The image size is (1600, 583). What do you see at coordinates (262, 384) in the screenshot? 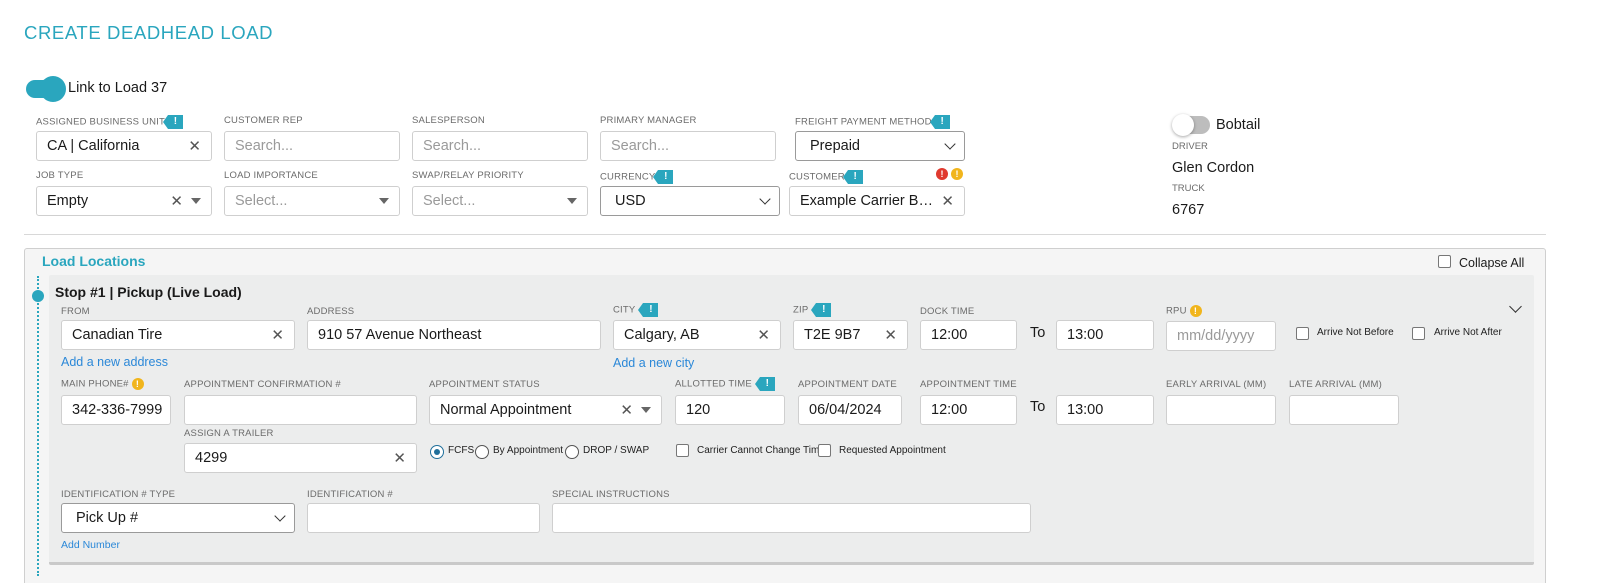
I see `appt-confirmation-label: APPOINTMENT CONFIRMATION #` at bounding box center [262, 384].